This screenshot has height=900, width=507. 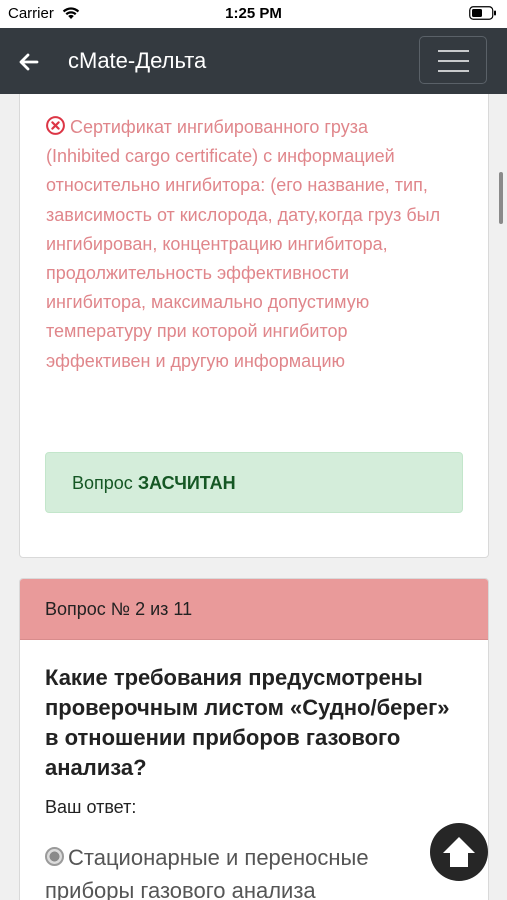 What do you see at coordinates (254, 609) in the screenshot?
I see `question-number-header: Вопрос № 2 из 11` at bounding box center [254, 609].